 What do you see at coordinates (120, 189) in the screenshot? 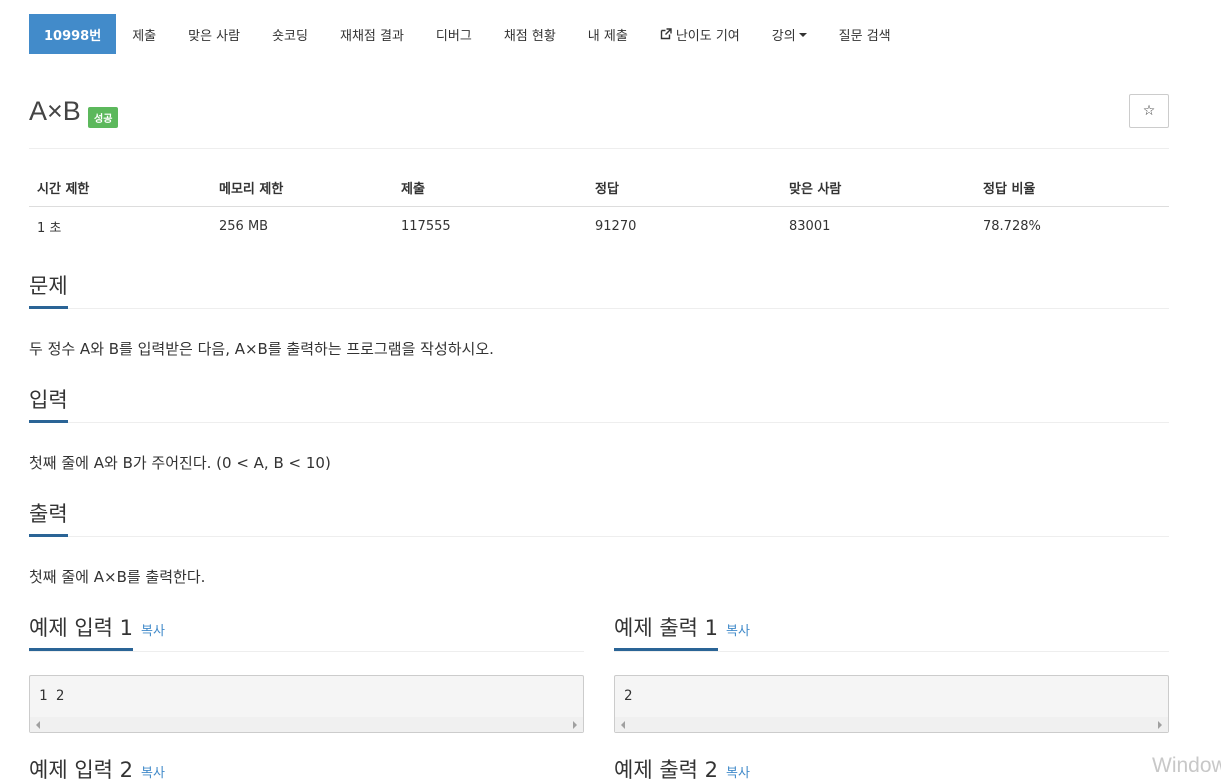
I see `header-time-limit: 시간 제한` at bounding box center [120, 189].